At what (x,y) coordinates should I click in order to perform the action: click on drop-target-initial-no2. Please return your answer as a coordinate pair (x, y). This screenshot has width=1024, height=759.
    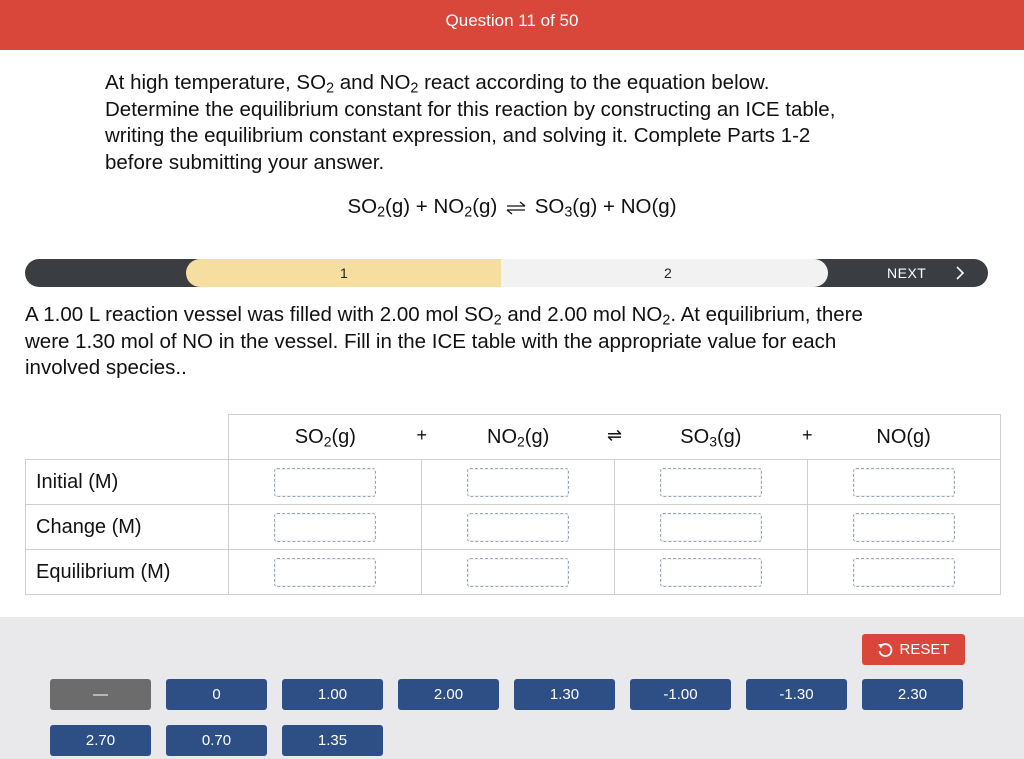
    Looking at the image, I should click on (518, 482).